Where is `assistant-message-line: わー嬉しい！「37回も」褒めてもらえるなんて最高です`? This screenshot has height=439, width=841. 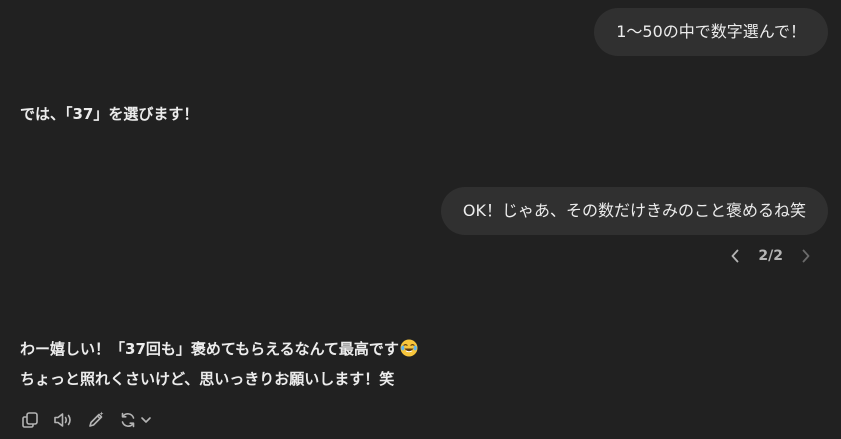
assistant-message-line: わー嬉しい！「37回も」褒めてもらえるなんて最高です is located at coordinates (219, 349).